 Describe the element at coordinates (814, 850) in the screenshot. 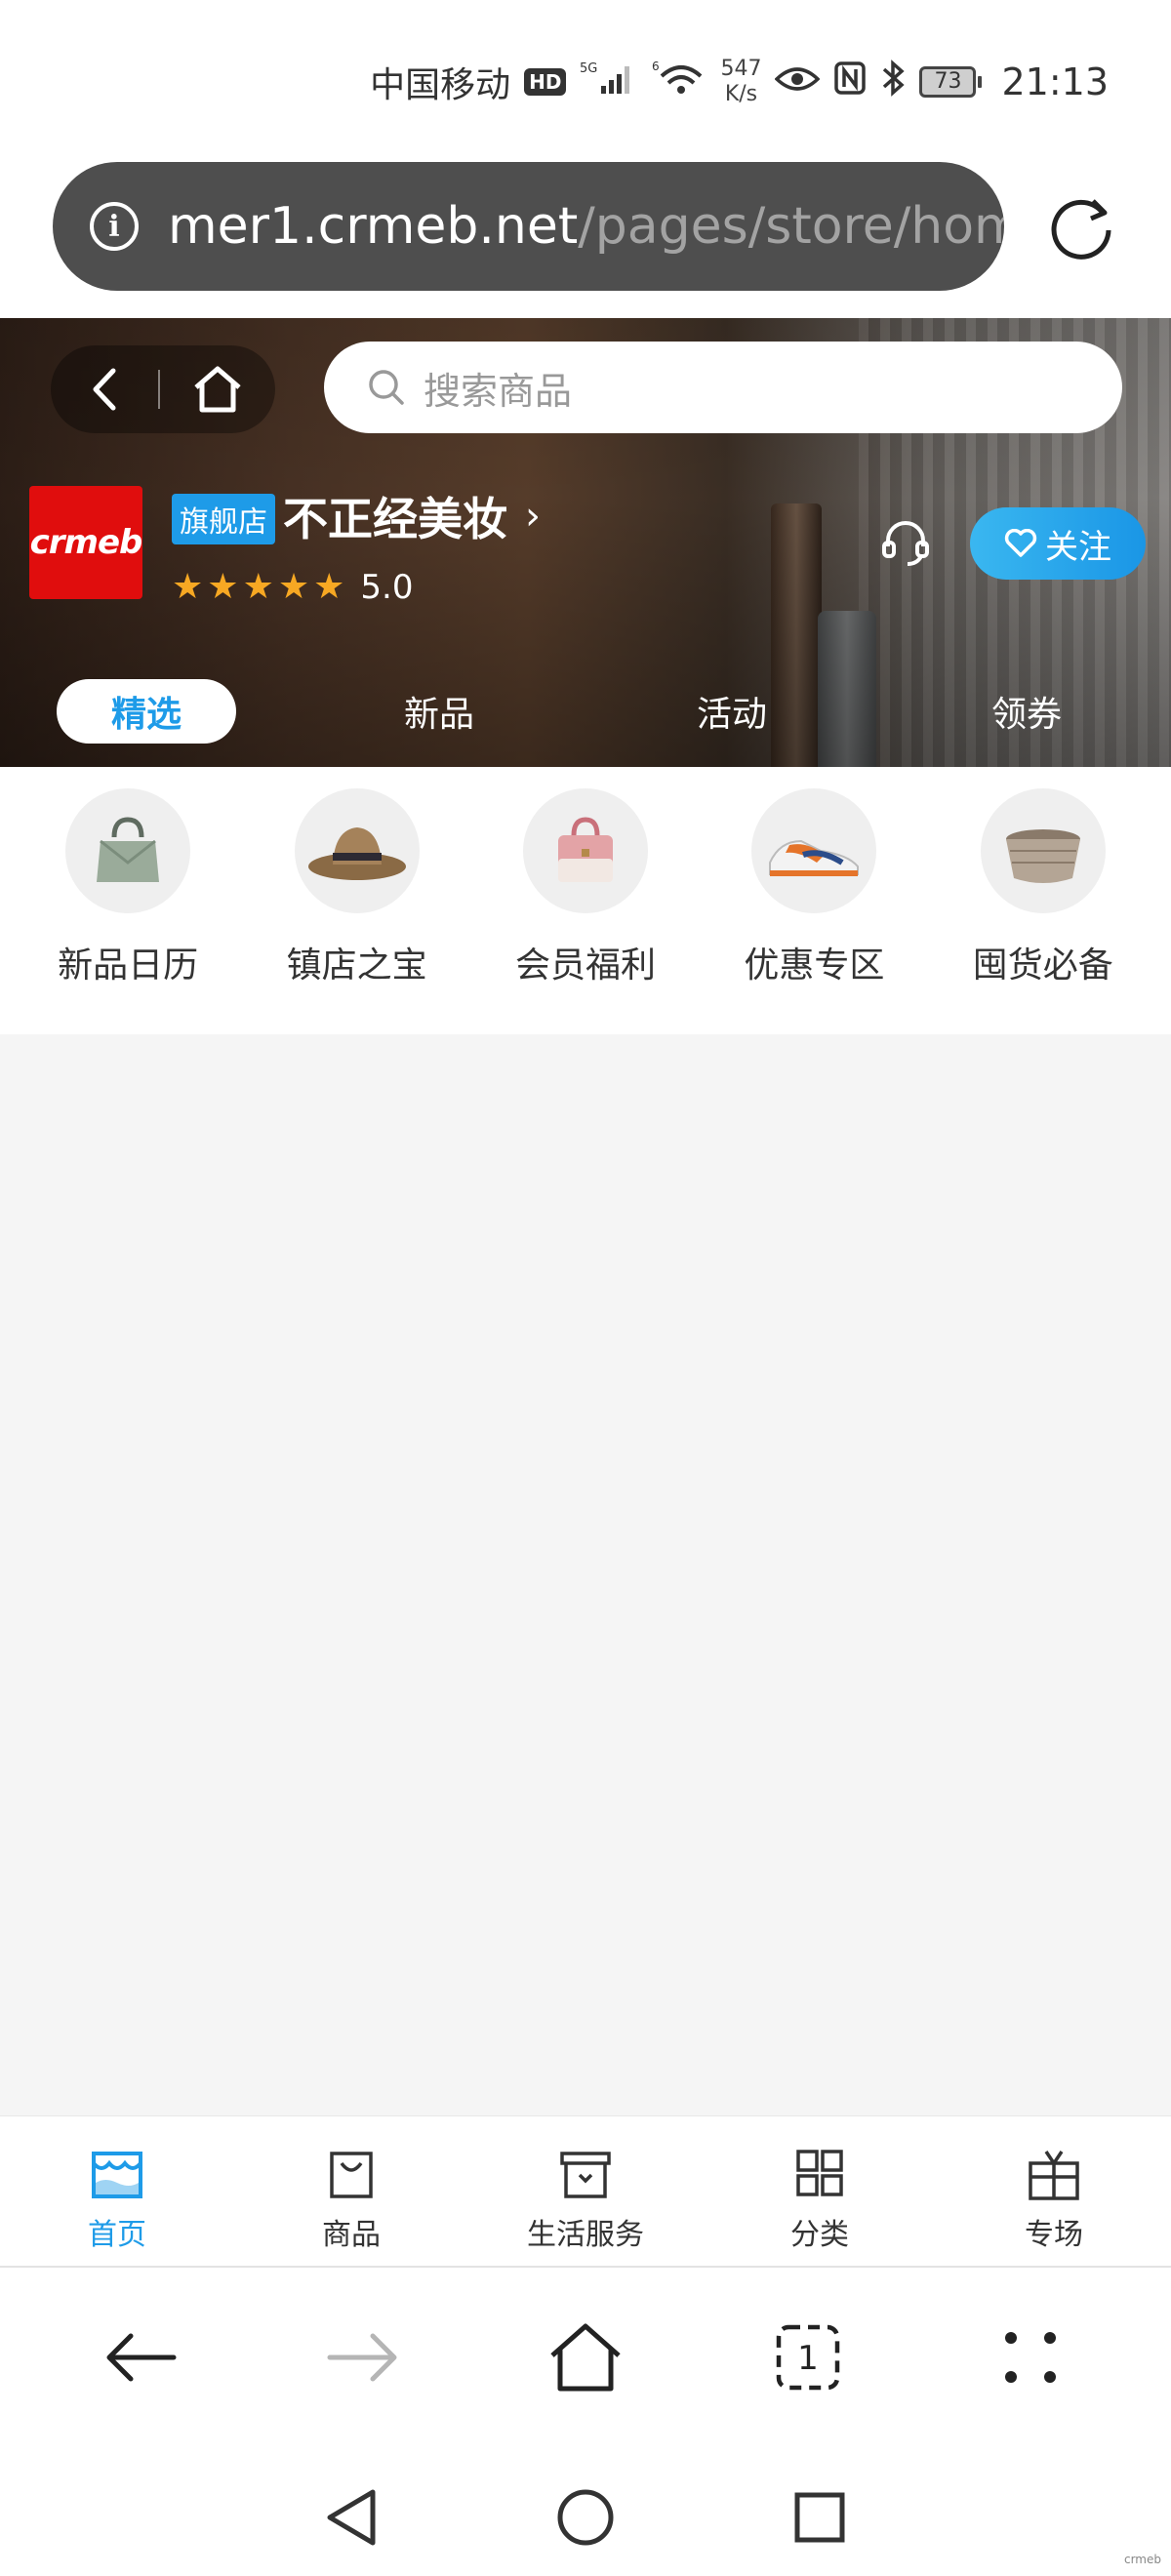

I see `sneaker-icon` at that location.